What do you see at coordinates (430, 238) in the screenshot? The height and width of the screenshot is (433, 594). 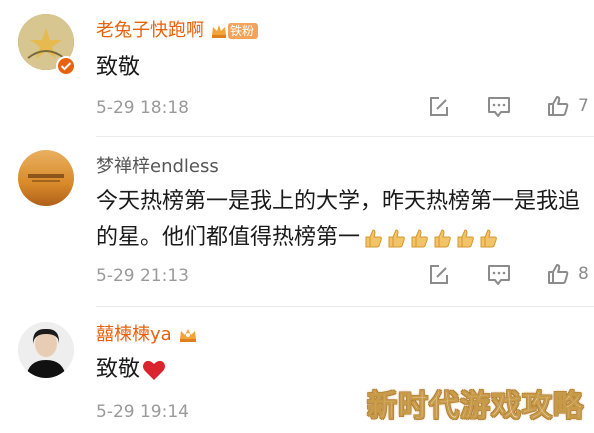 I see `thumbs-emoji-row` at bounding box center [430, 238].